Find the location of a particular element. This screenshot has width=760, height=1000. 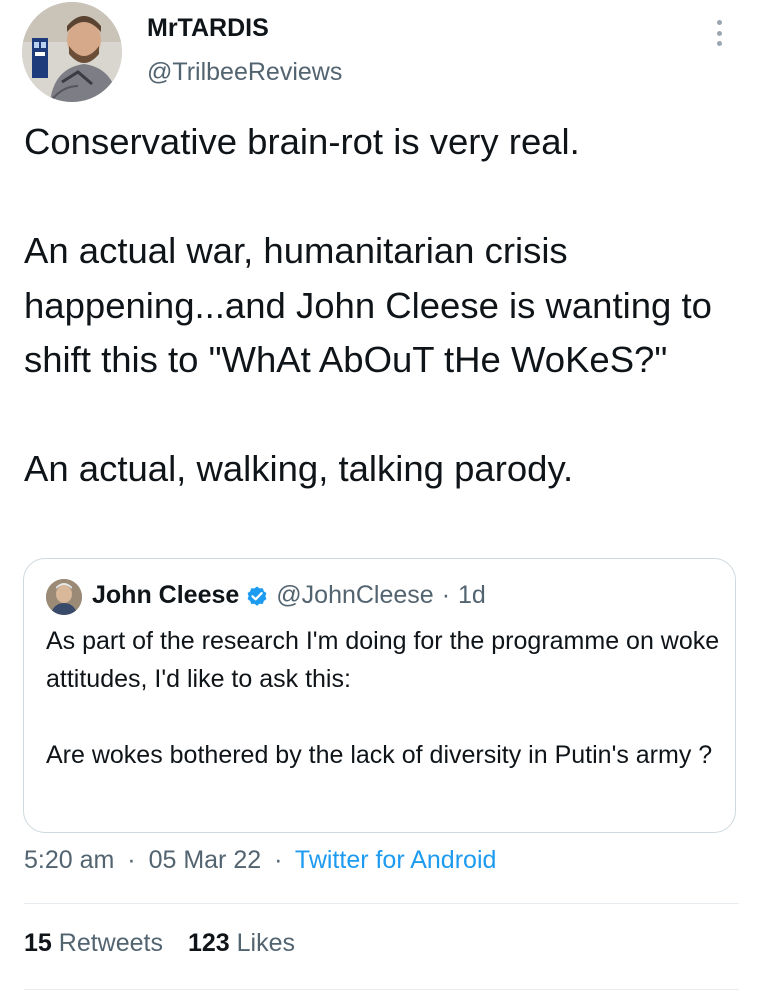

engagement-stats: 15 Retweets 123 Likes is located at coordinates (159, 943).